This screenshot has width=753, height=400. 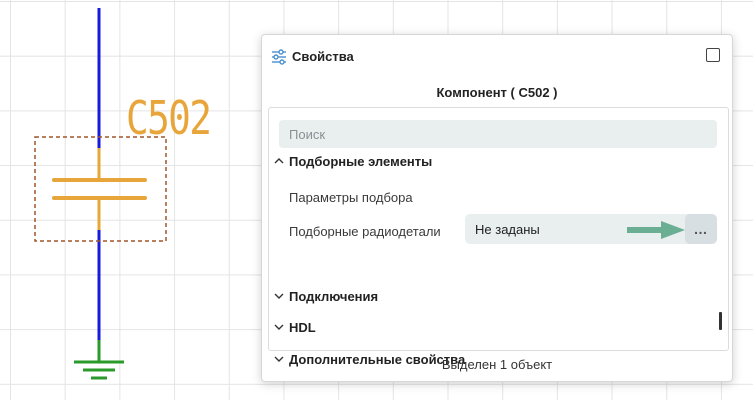 What do you see at coordinates (720, 321) in the screenshot?
I see `scrollbar` at bounding box center [720, 321].